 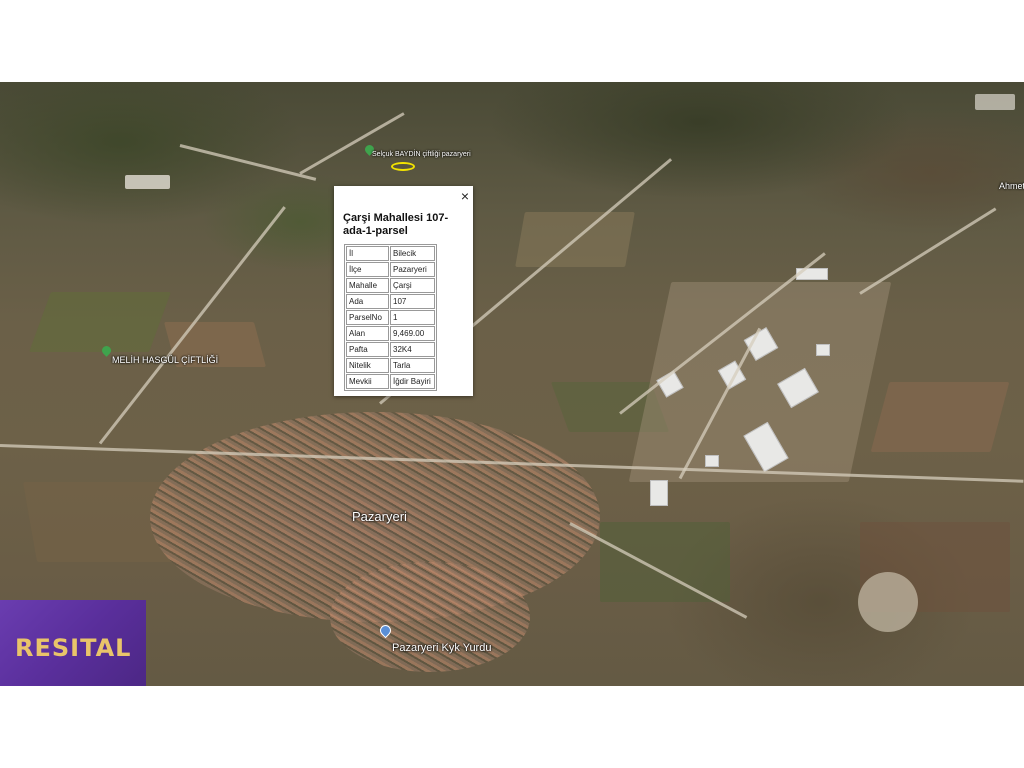 What do you see at coordinates (367, 269) in the screenshot?
I see `row-key: İlçe` at bounding box center [367, 269].